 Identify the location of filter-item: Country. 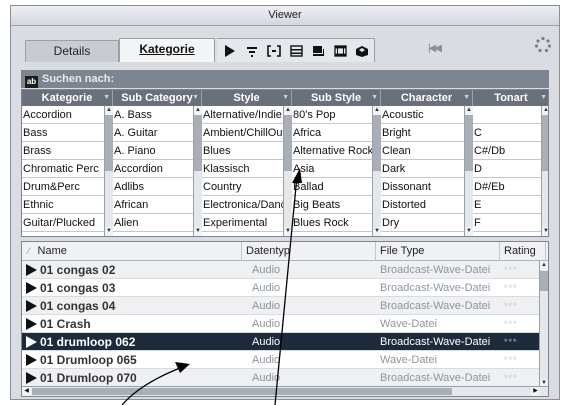
(247, 187).